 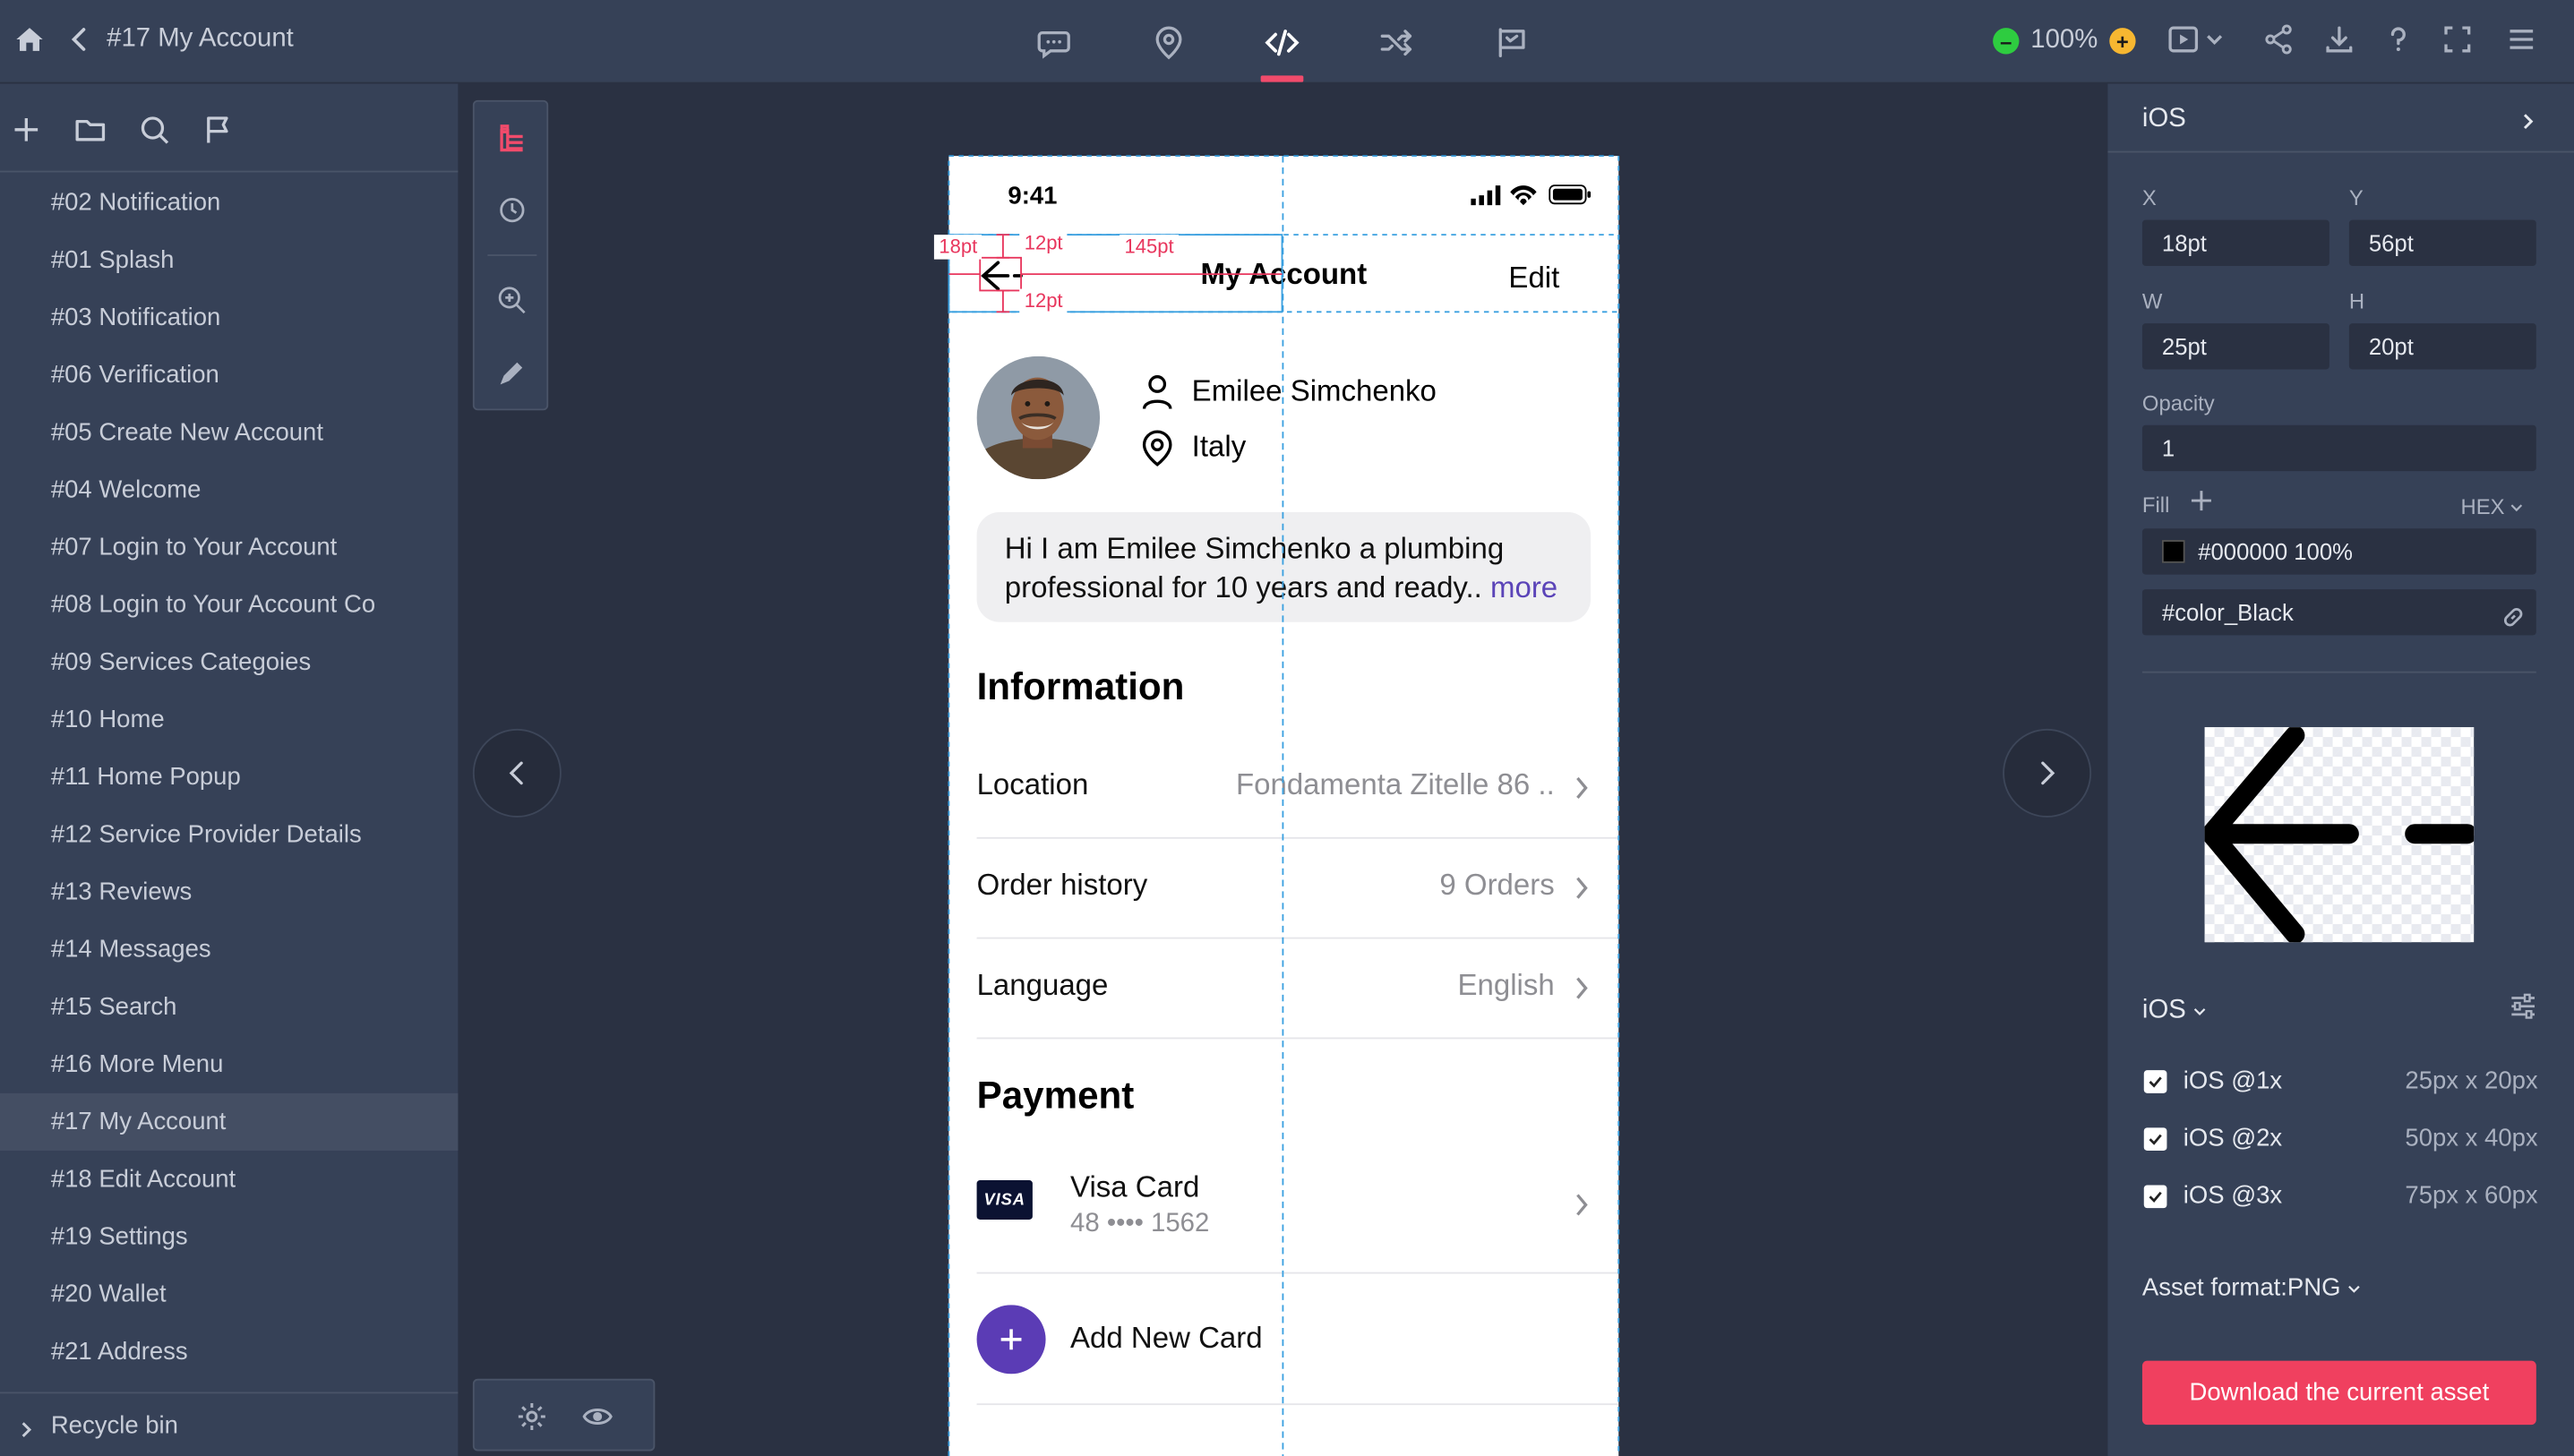 I want to click on screen-item: #14 Messages, so click(x=229, y=949).